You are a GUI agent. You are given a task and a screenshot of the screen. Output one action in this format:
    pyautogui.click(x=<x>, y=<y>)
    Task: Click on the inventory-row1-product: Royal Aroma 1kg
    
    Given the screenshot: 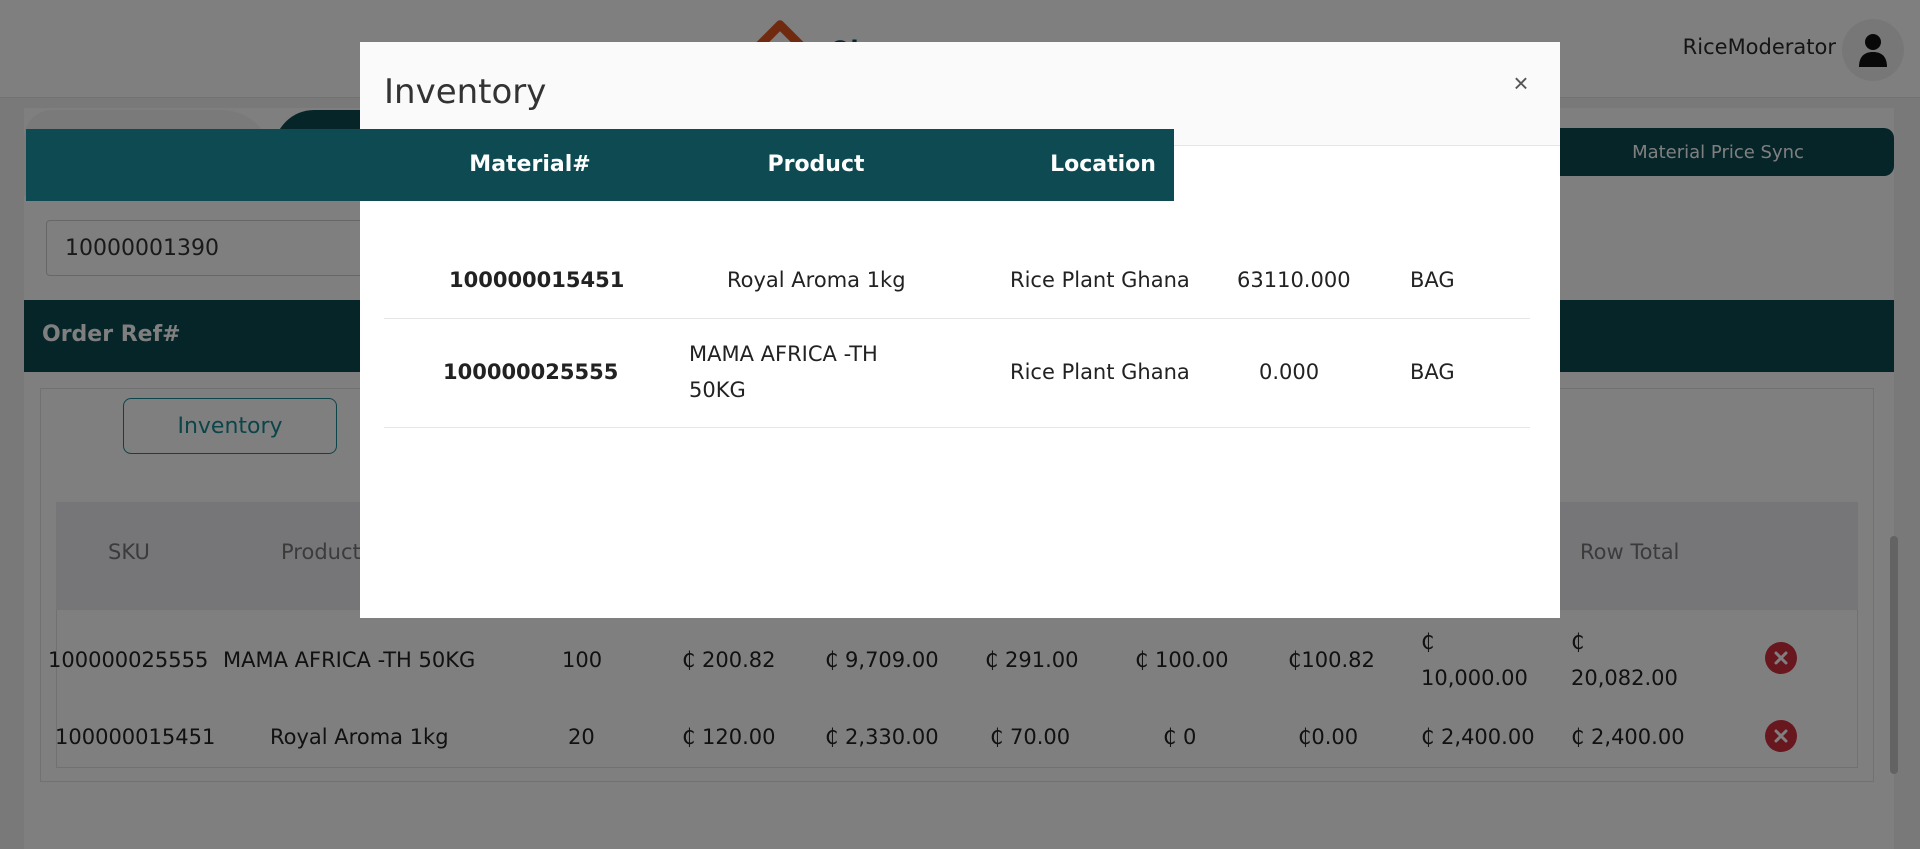 What is the action you would take?
    pyautogui.click(x=816, y=280)
    